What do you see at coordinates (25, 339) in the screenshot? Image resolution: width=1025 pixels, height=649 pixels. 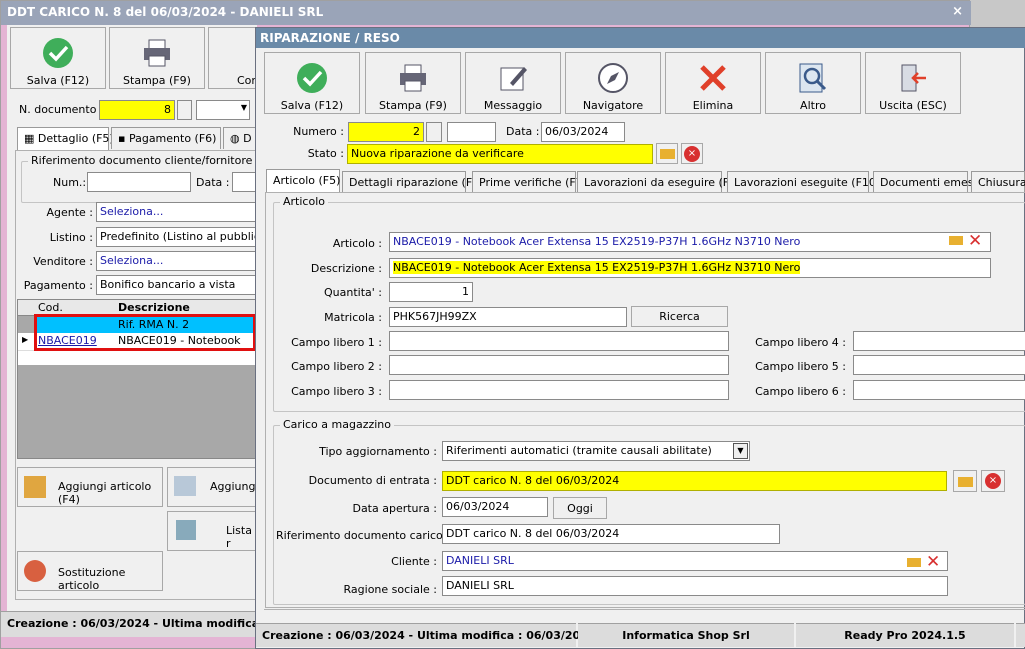 I see `row-pointer-icon: ▶` at bounding box center [25, 339].